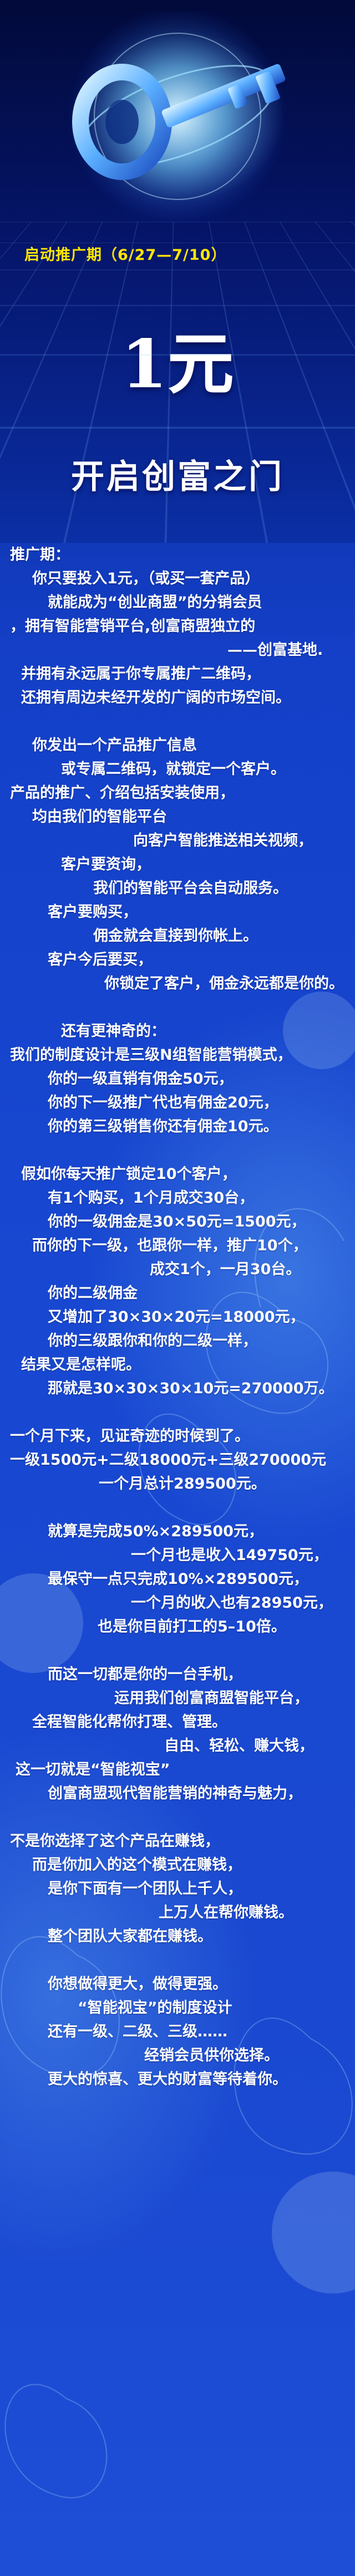 This screenshot has height=2576, width=355. I want to click on body-line: 就能成为“创业商盟”的分销会员, so click(177, 602).